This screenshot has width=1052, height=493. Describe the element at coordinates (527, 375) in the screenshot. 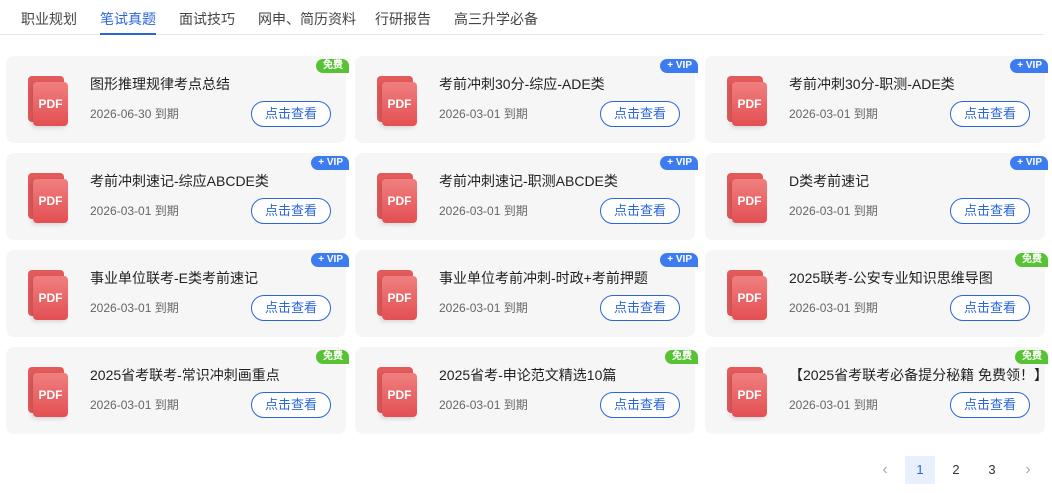

I see `document-title: 2025省考-申论范文精选10篇` at that location.